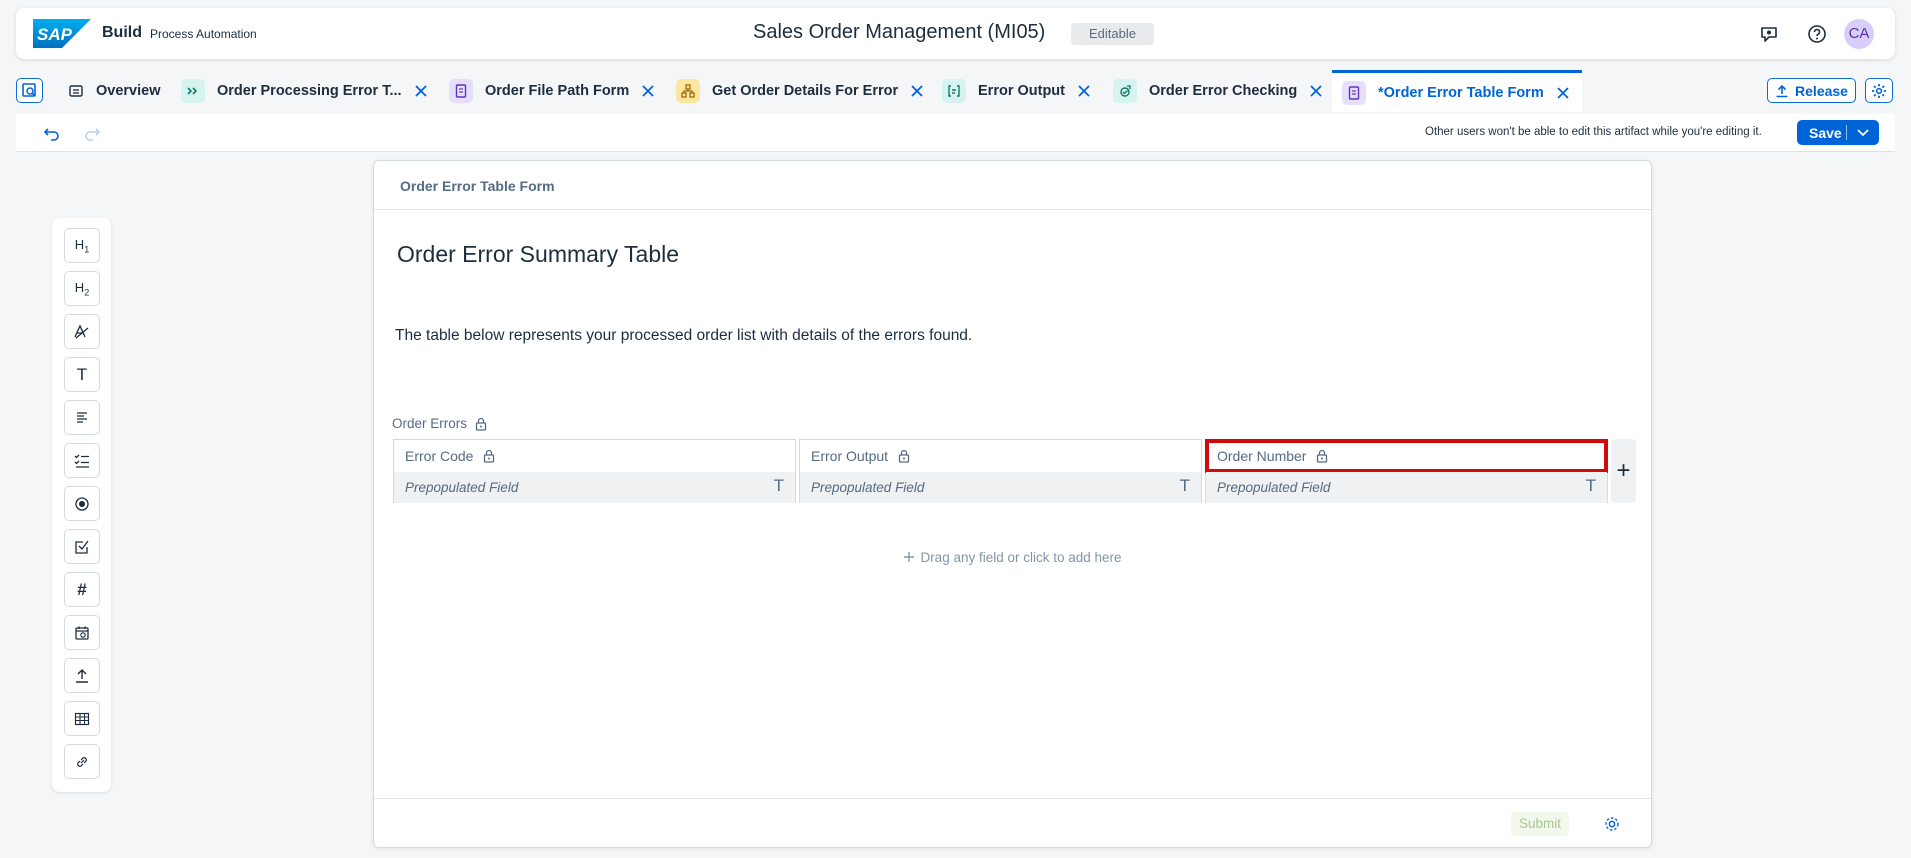 Image resolution: width=1911 pixels, height=858 pixels. What do you see at coordinates (850, 456) in the screenshot?
I see `column-header-label: Error Output` at bounding box center [850, 456].